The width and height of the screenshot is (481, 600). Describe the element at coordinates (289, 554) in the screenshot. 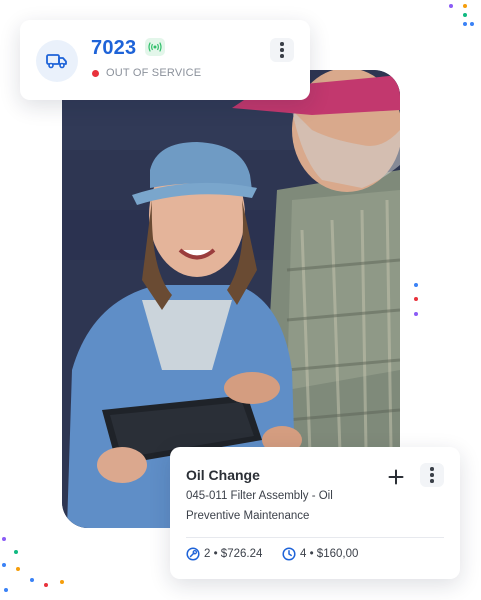

I see `clock-icon` at that location.